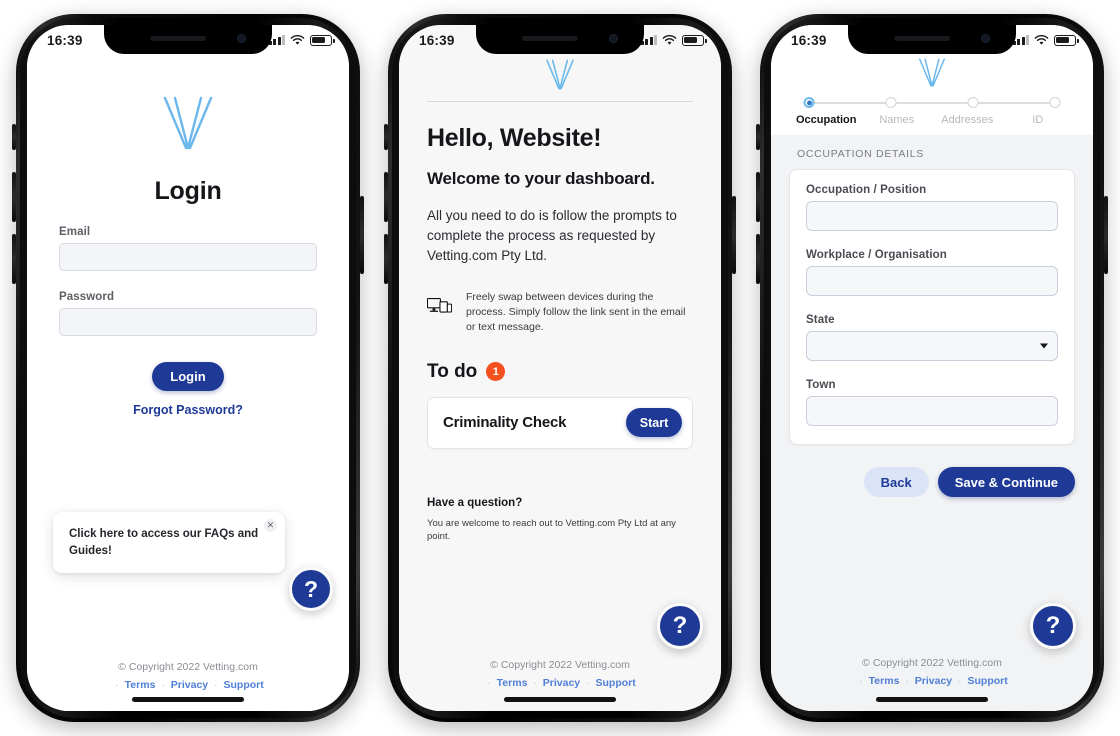  I want to click on stepper-track, so click(932, 103).